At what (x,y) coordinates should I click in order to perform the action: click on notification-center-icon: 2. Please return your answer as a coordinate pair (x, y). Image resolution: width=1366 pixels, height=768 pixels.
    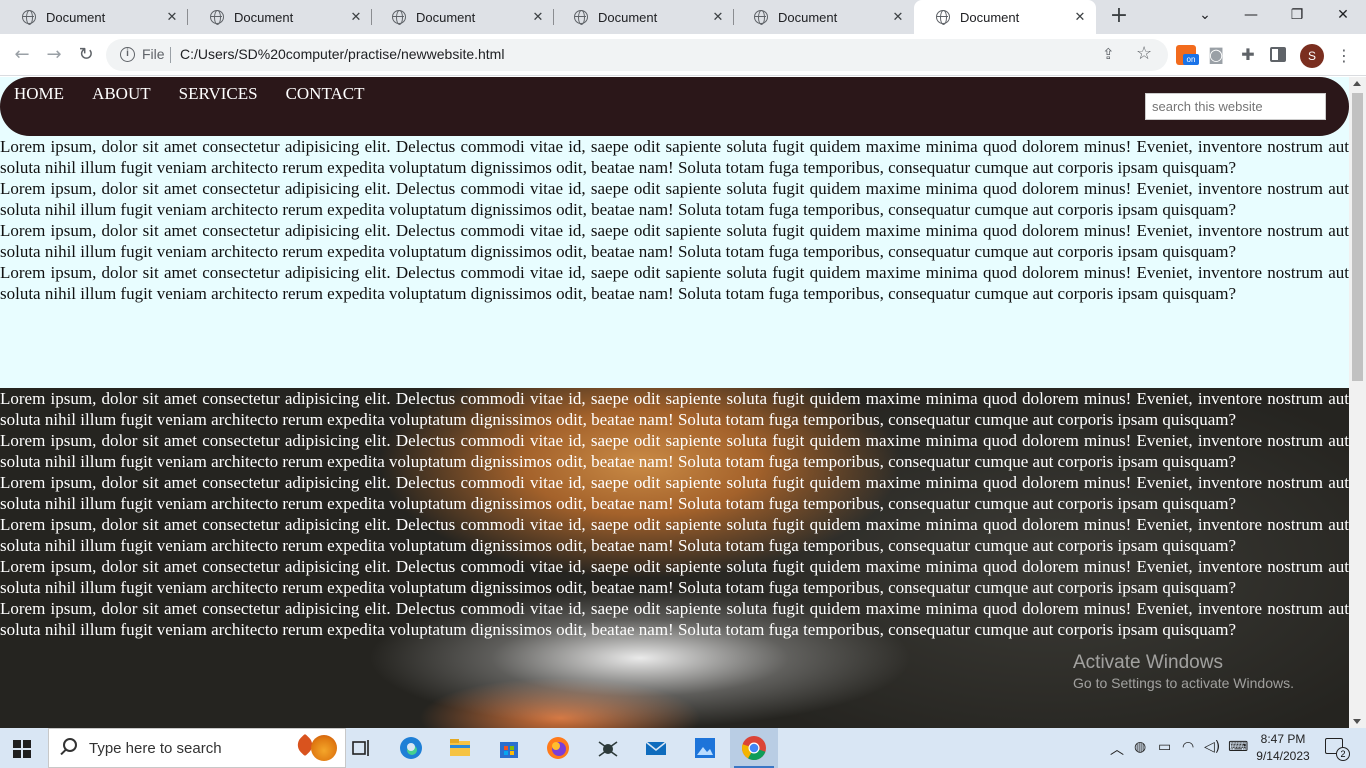
    Looking at the image, I should click on (1337, 749).